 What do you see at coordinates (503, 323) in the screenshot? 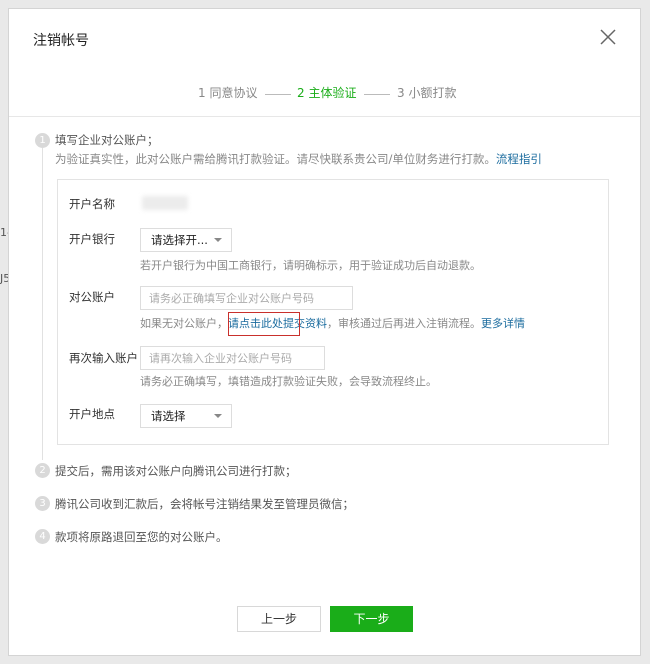
I see `more-details-link: 更多详情` at bounding box center [503, 323].